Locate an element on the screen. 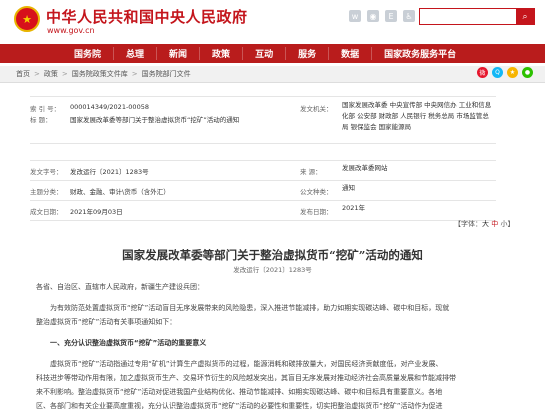 The height and width of the screenshot is (418, 545). header-icons: w ◉ E ♿ is located at coordinates (382, 16).